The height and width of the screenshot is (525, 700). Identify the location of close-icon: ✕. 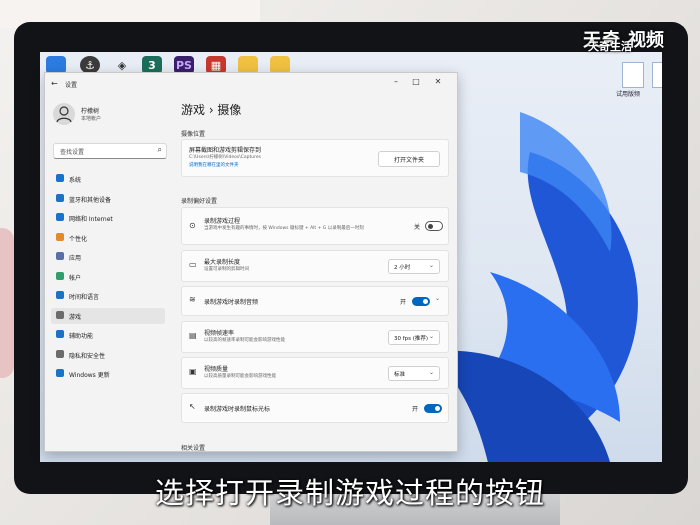
(438, 81).